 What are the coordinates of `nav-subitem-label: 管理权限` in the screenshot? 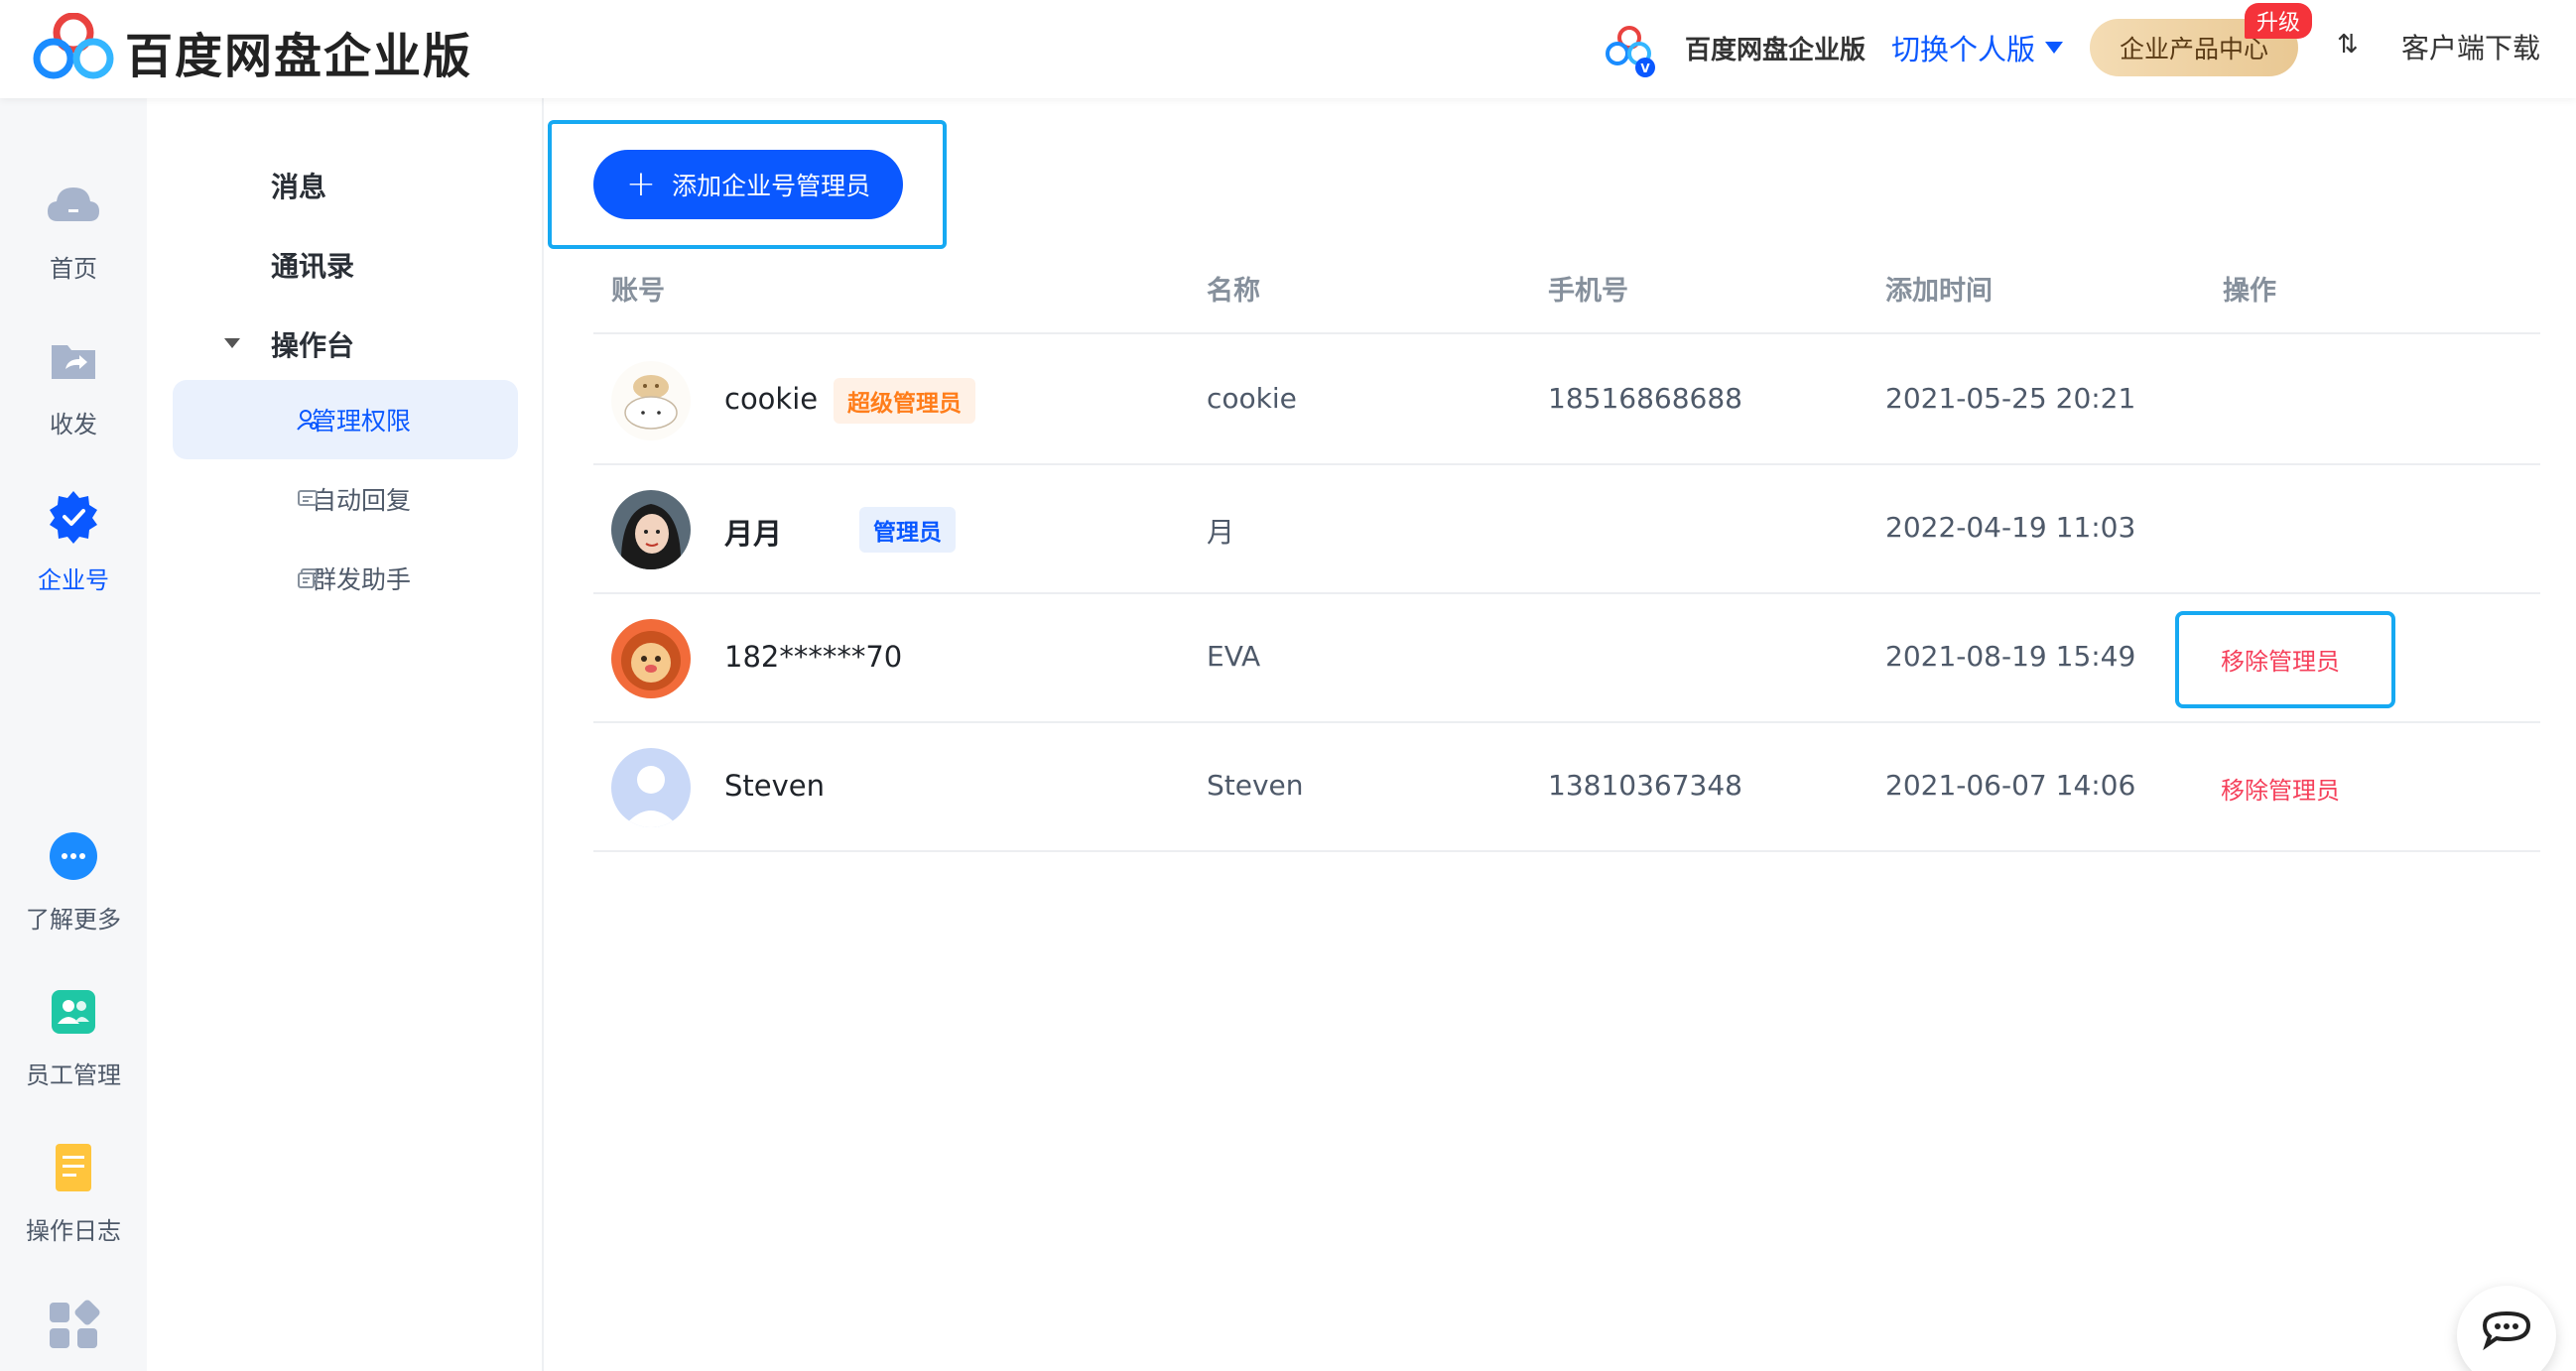 It's located at (362, 421).